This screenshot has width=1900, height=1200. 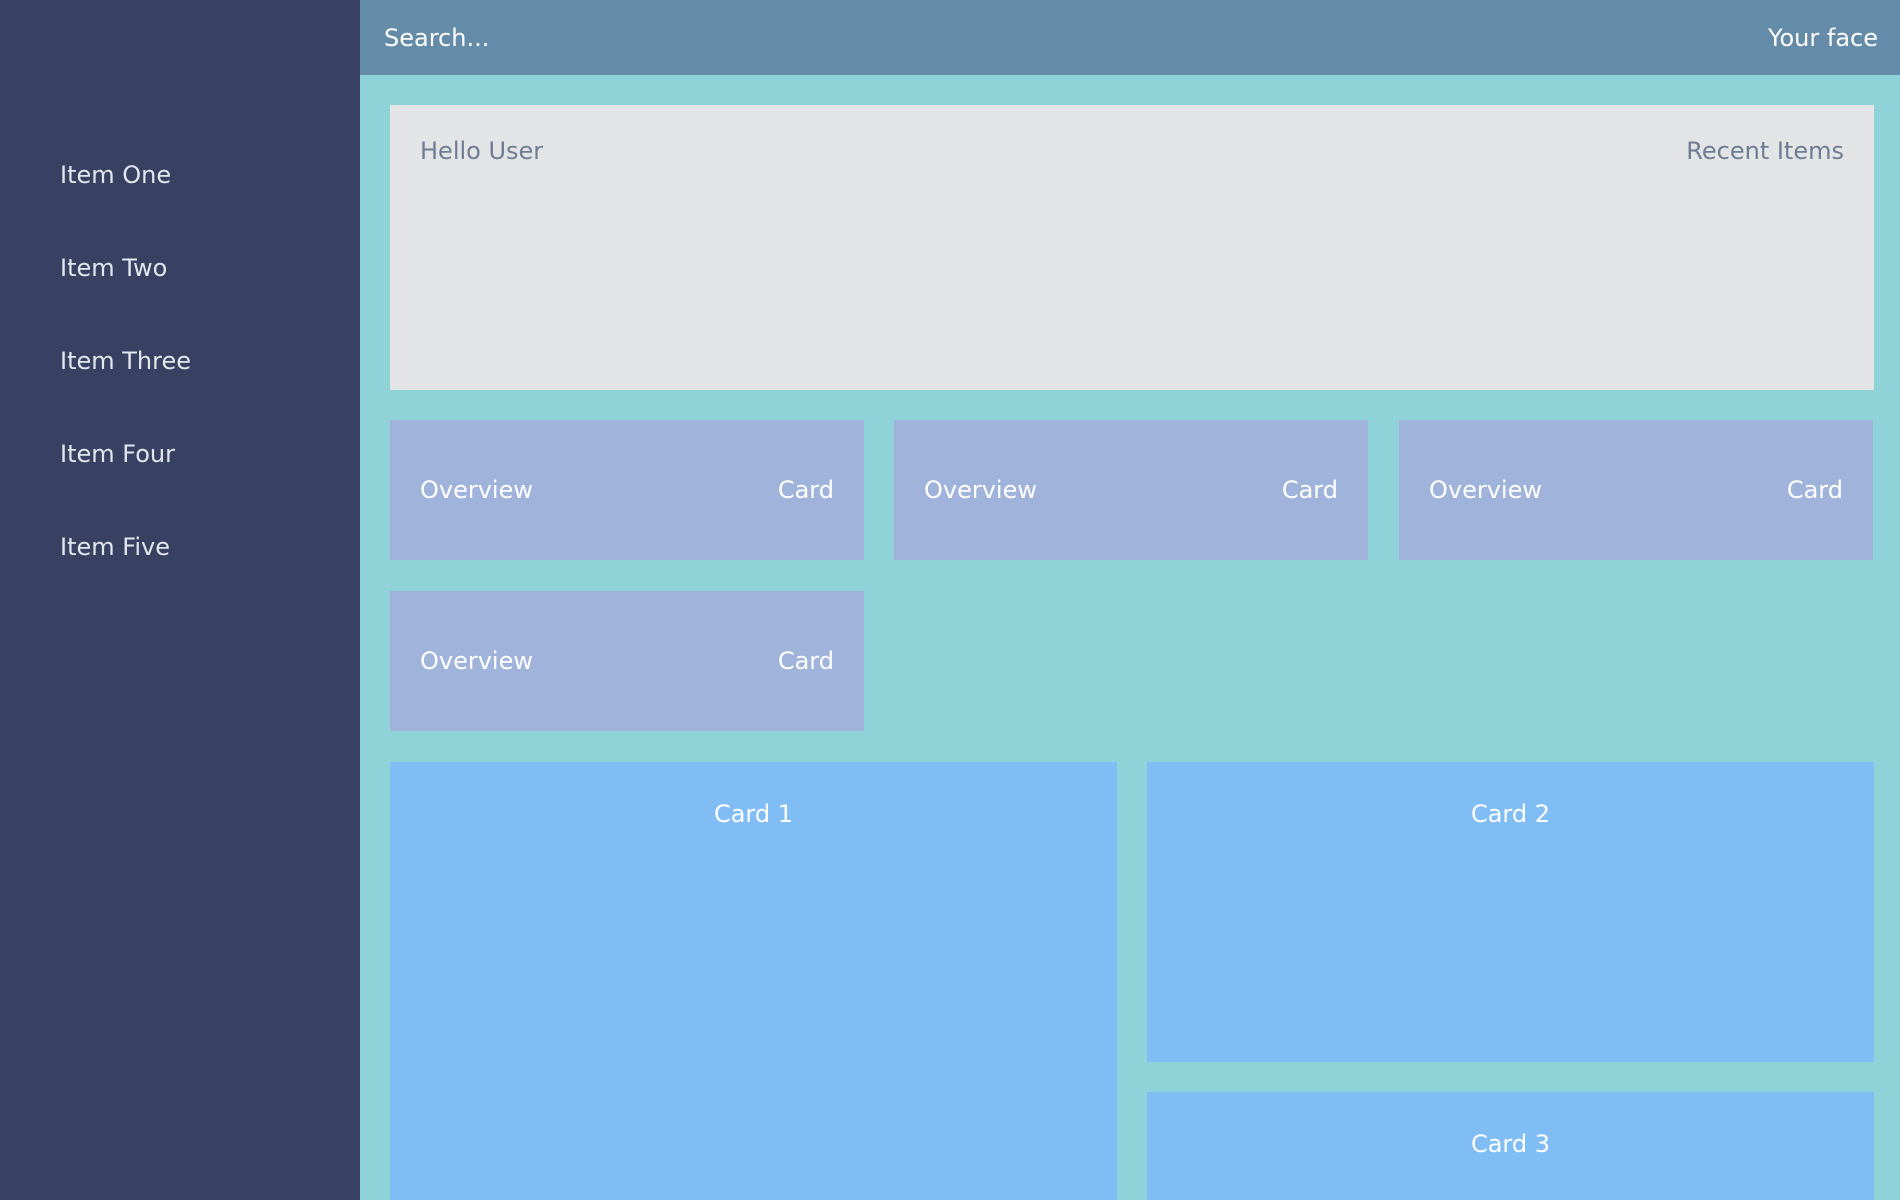 I want to click on recent-items-label: Recent Items, so click(x=1765, y=263).